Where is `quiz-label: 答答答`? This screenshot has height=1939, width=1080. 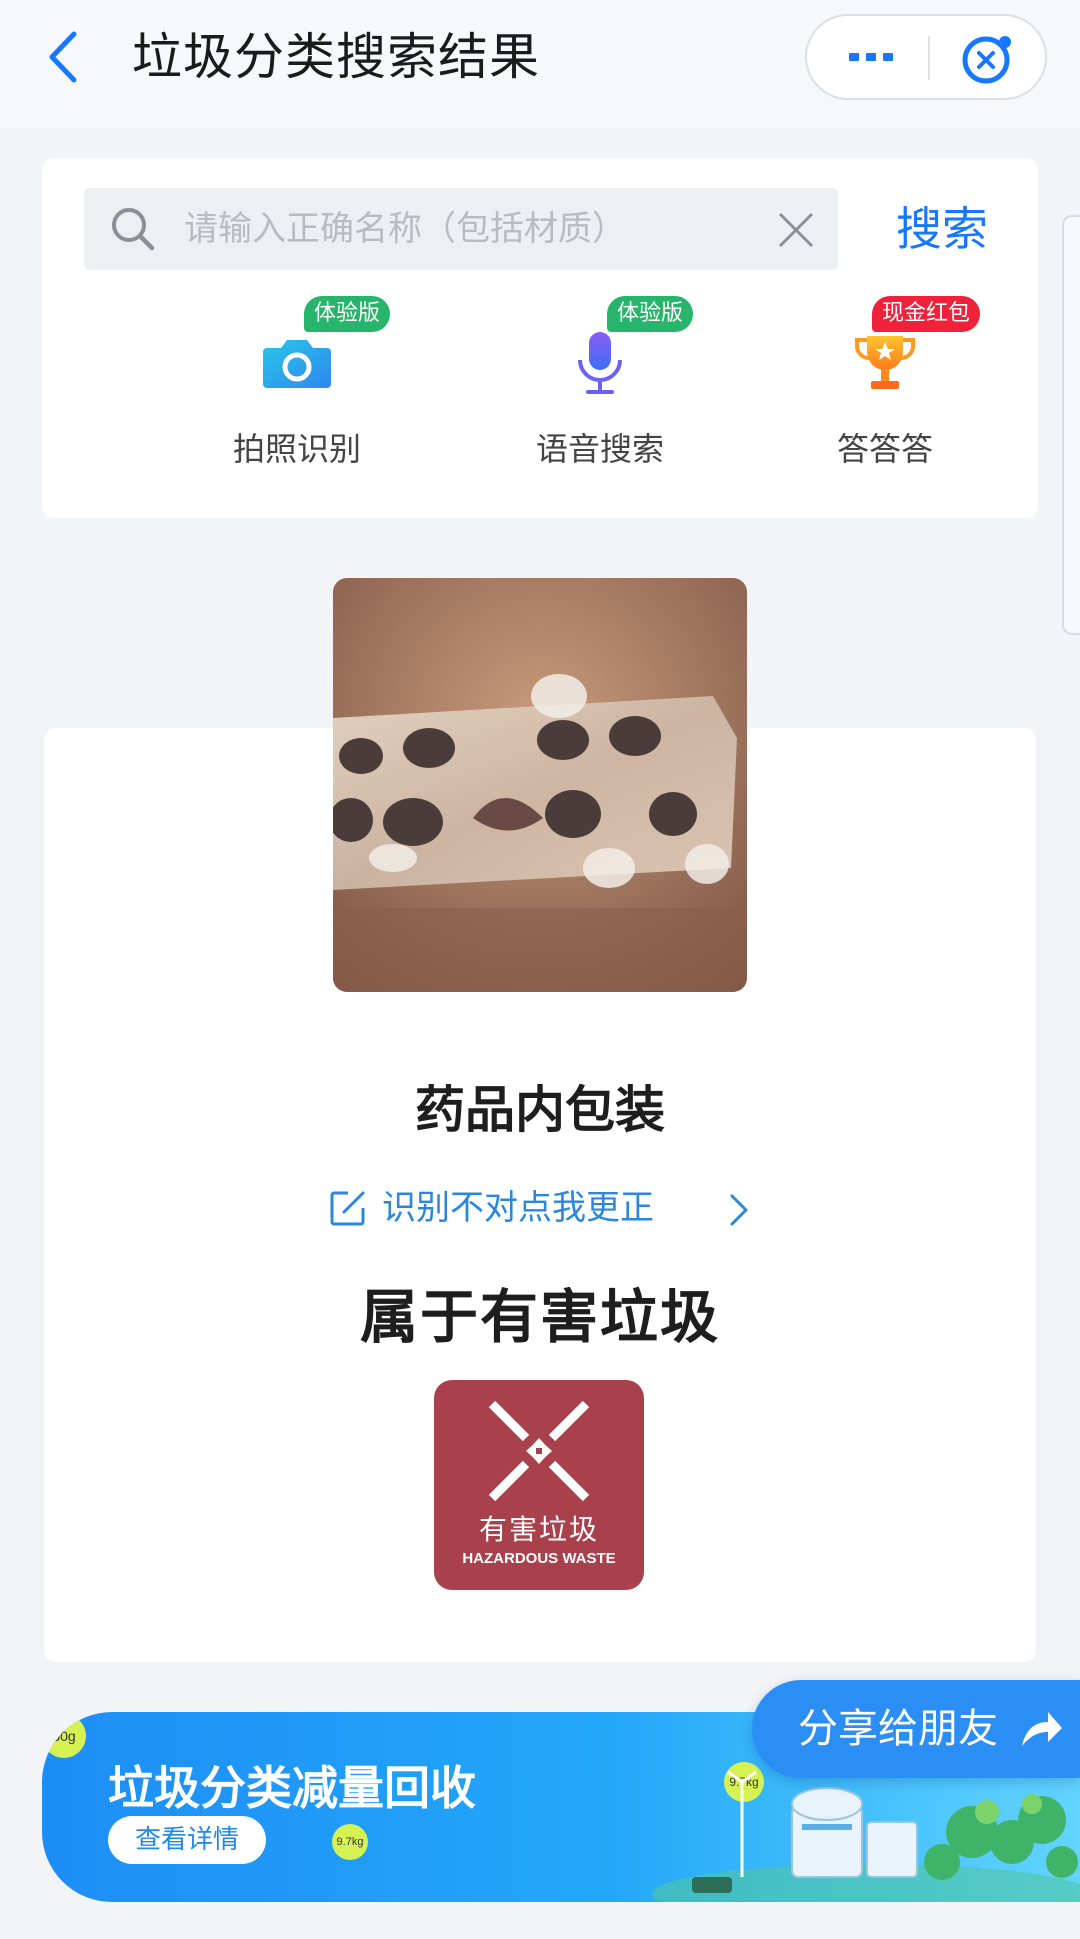
quiz-label: 答答答 is located at coordinates (884, 449).